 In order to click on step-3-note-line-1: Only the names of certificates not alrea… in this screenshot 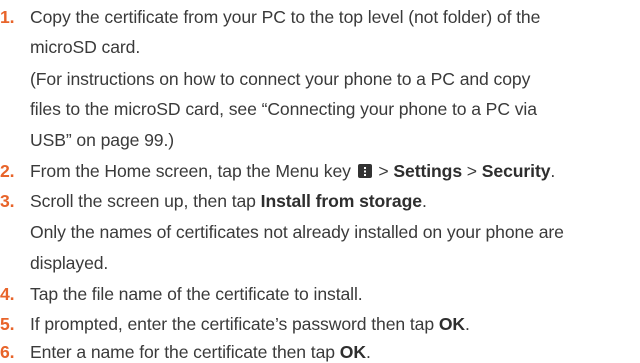, I will do `click(297, 232)`.